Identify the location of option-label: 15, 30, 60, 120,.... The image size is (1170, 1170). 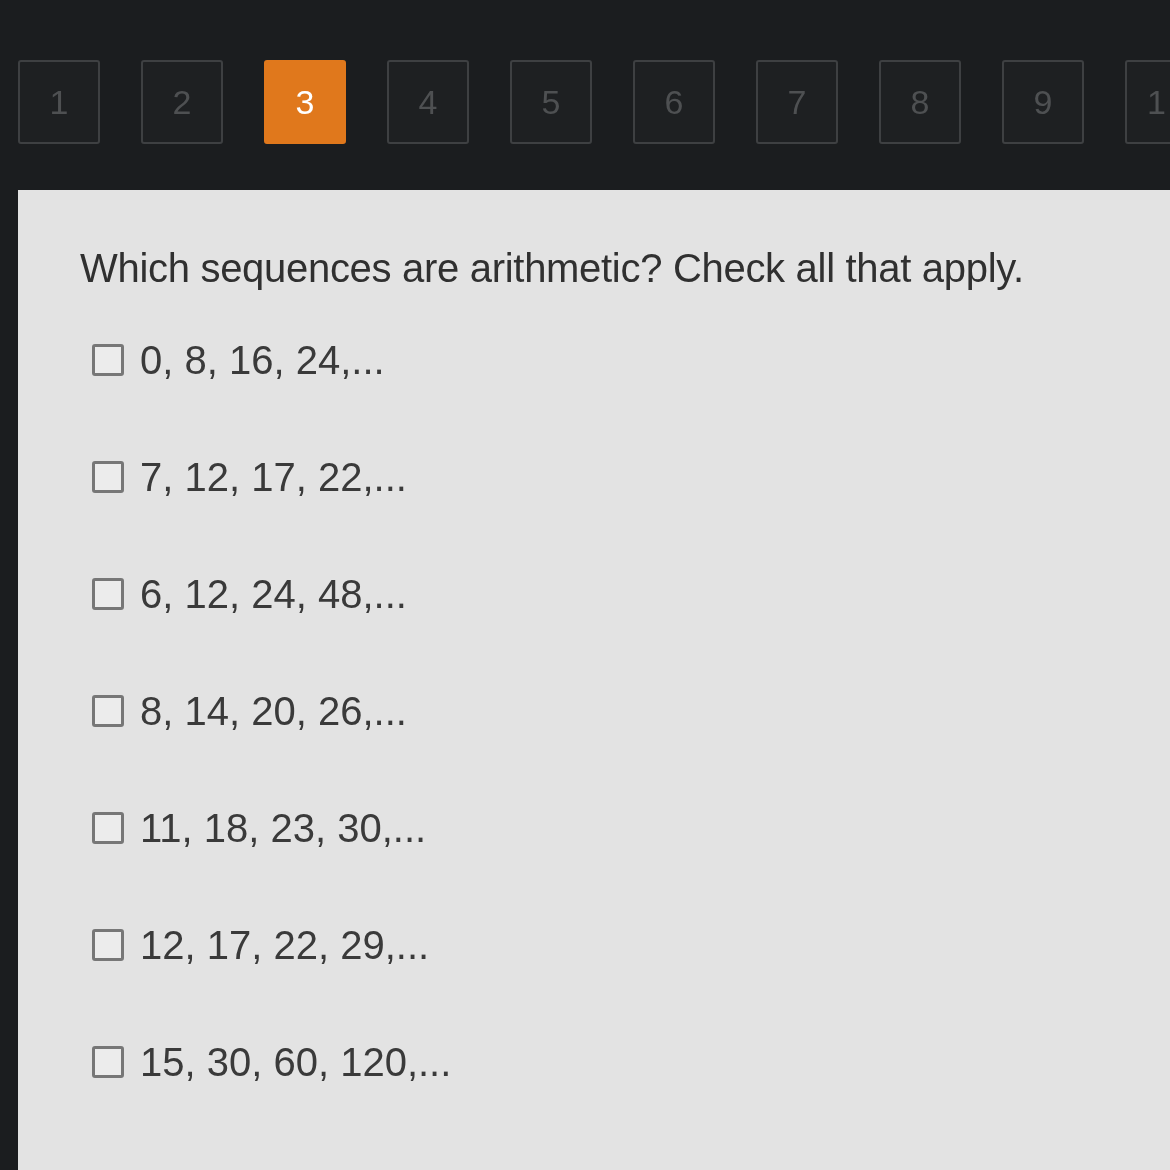
(296, 1062).